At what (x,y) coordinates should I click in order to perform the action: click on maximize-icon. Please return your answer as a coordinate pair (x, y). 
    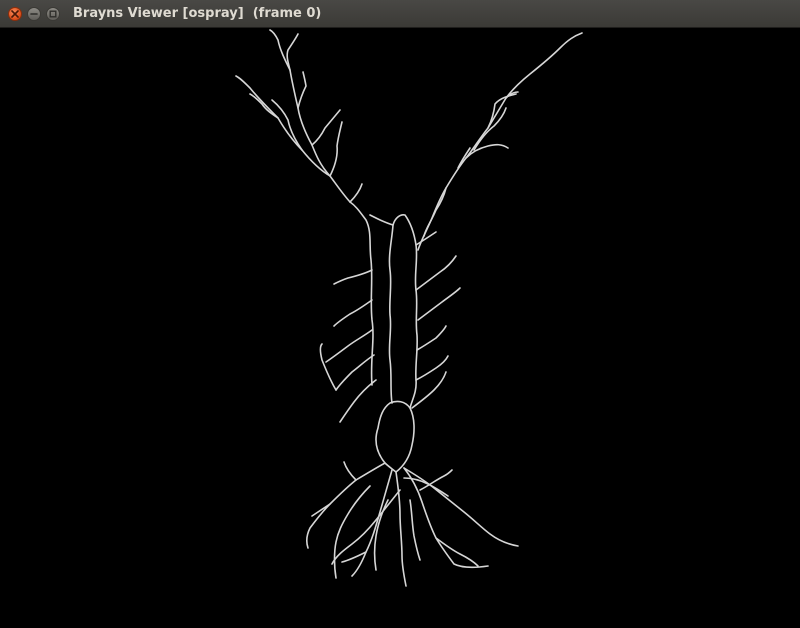
    Looking at the image, I should click on (53, 14).